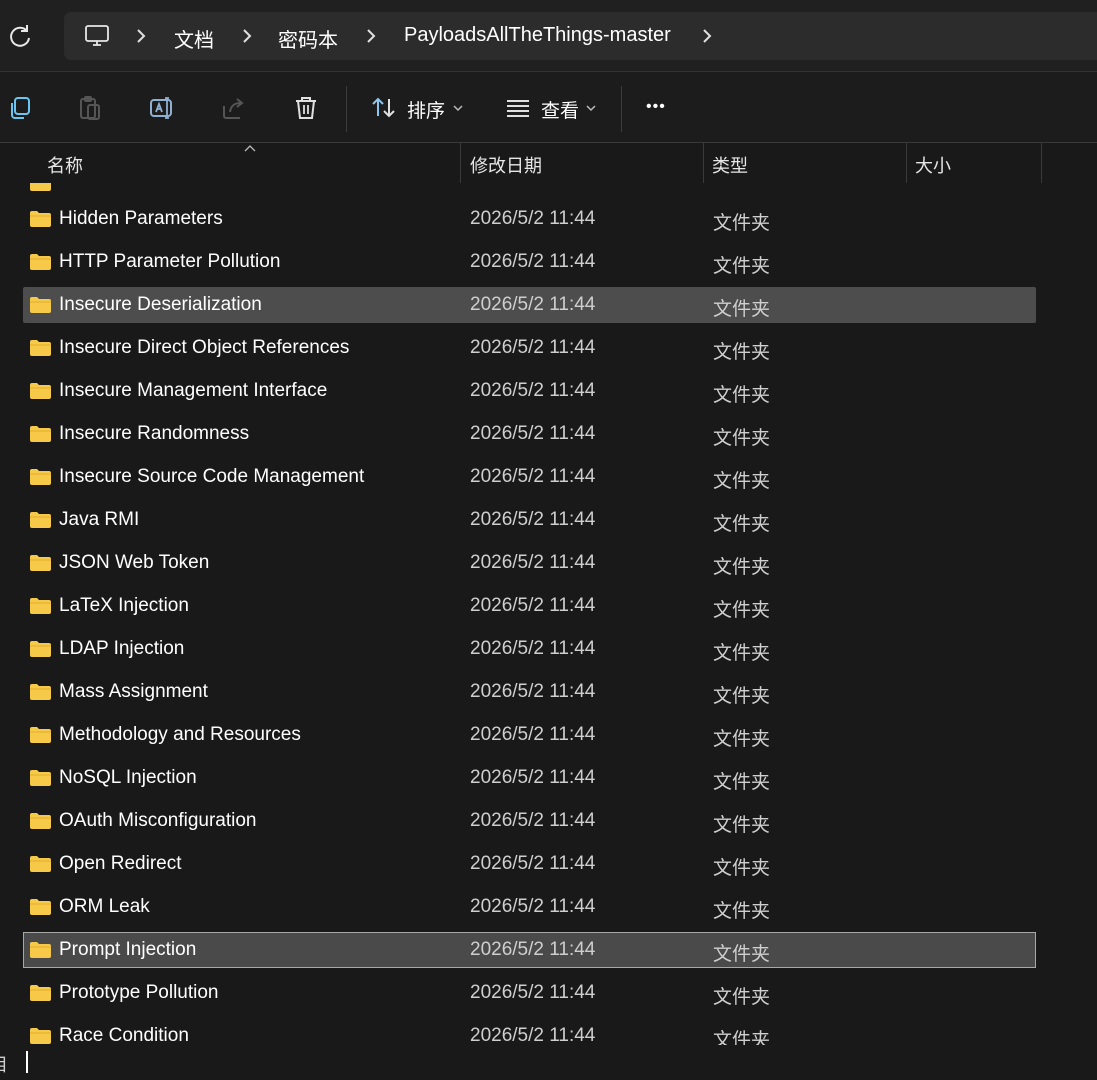 Image resolution: width=1097 pixels, height=1080 pixels. I want to click on copy-icon, so click(20, 108).